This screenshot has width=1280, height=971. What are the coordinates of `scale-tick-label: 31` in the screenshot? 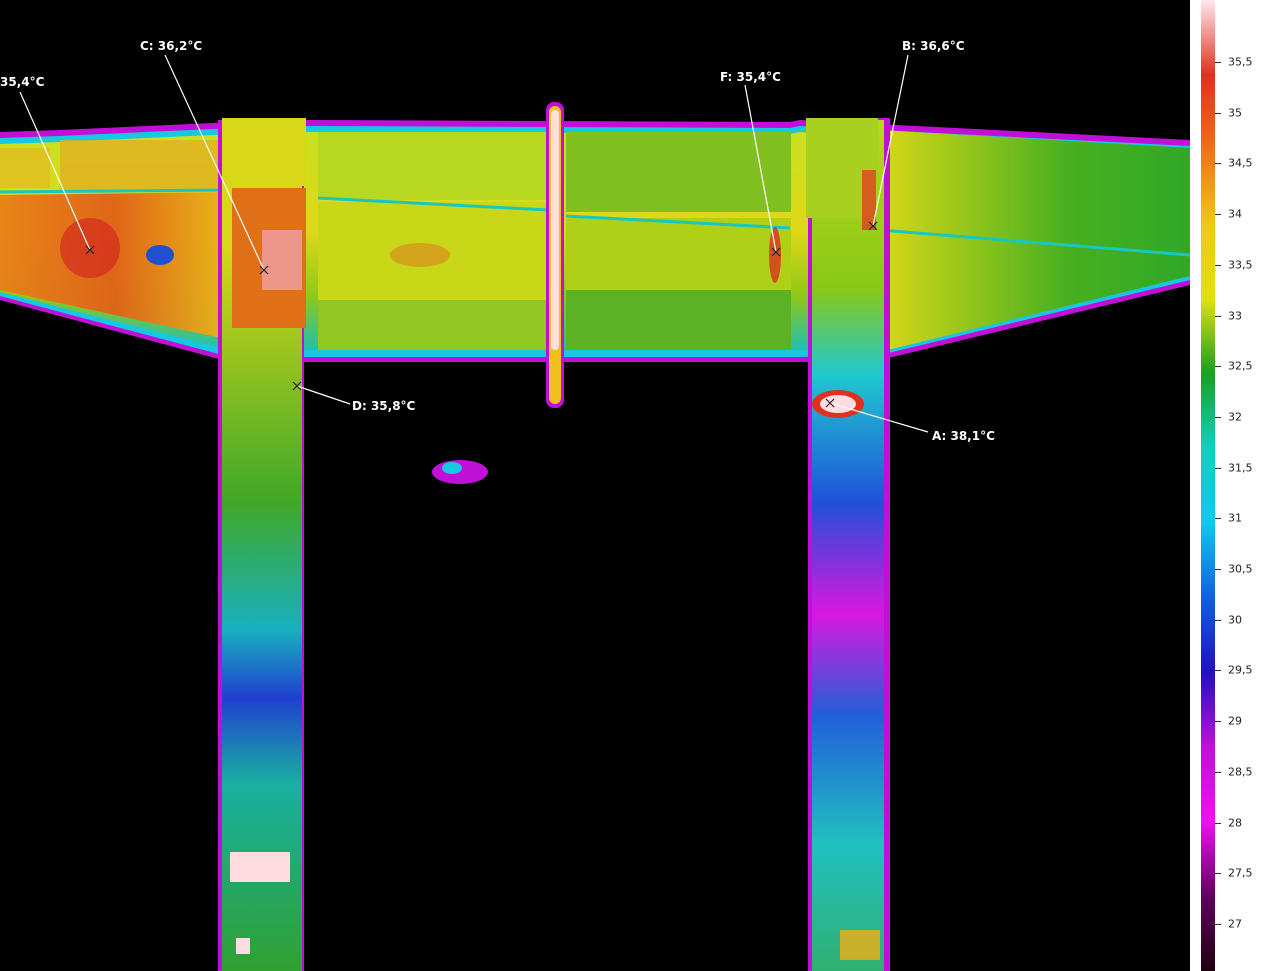 It's located at (1235, 518).